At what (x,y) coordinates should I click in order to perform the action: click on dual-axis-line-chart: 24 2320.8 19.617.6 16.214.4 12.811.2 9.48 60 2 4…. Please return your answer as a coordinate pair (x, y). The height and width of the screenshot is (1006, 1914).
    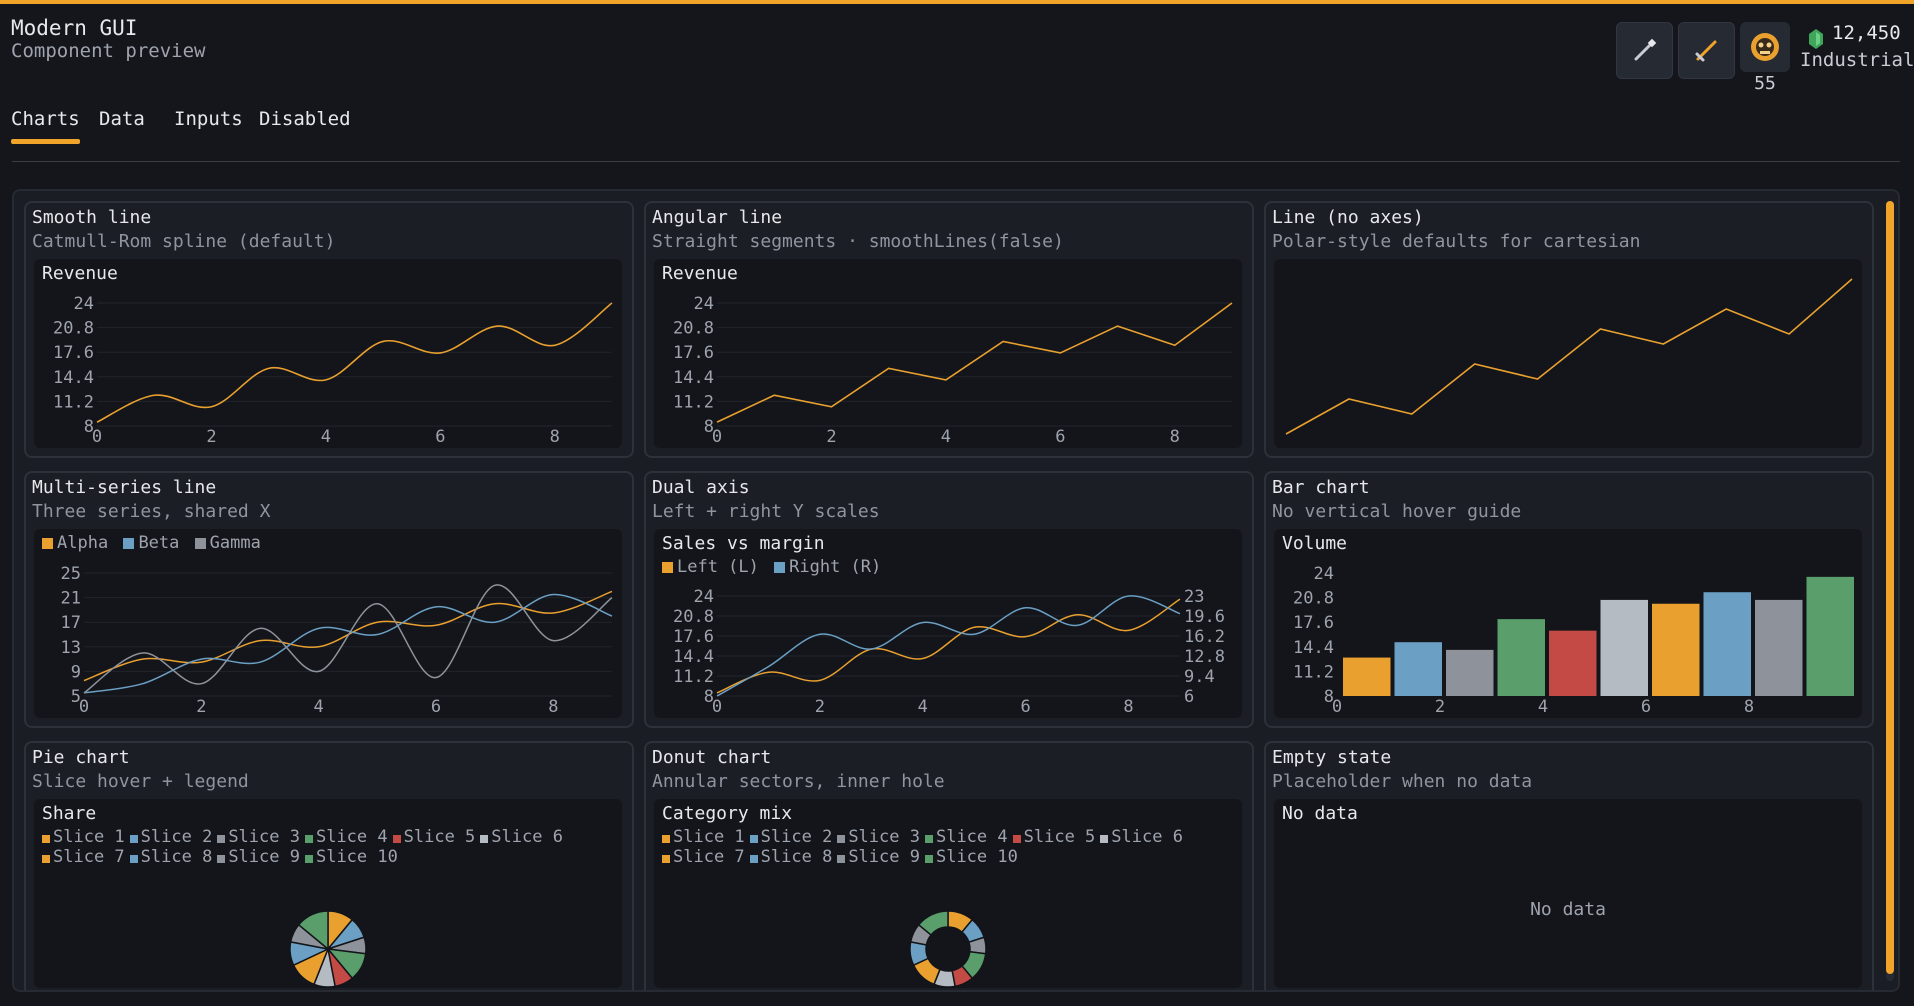
    Looking at the image, I should click on (949, 652).